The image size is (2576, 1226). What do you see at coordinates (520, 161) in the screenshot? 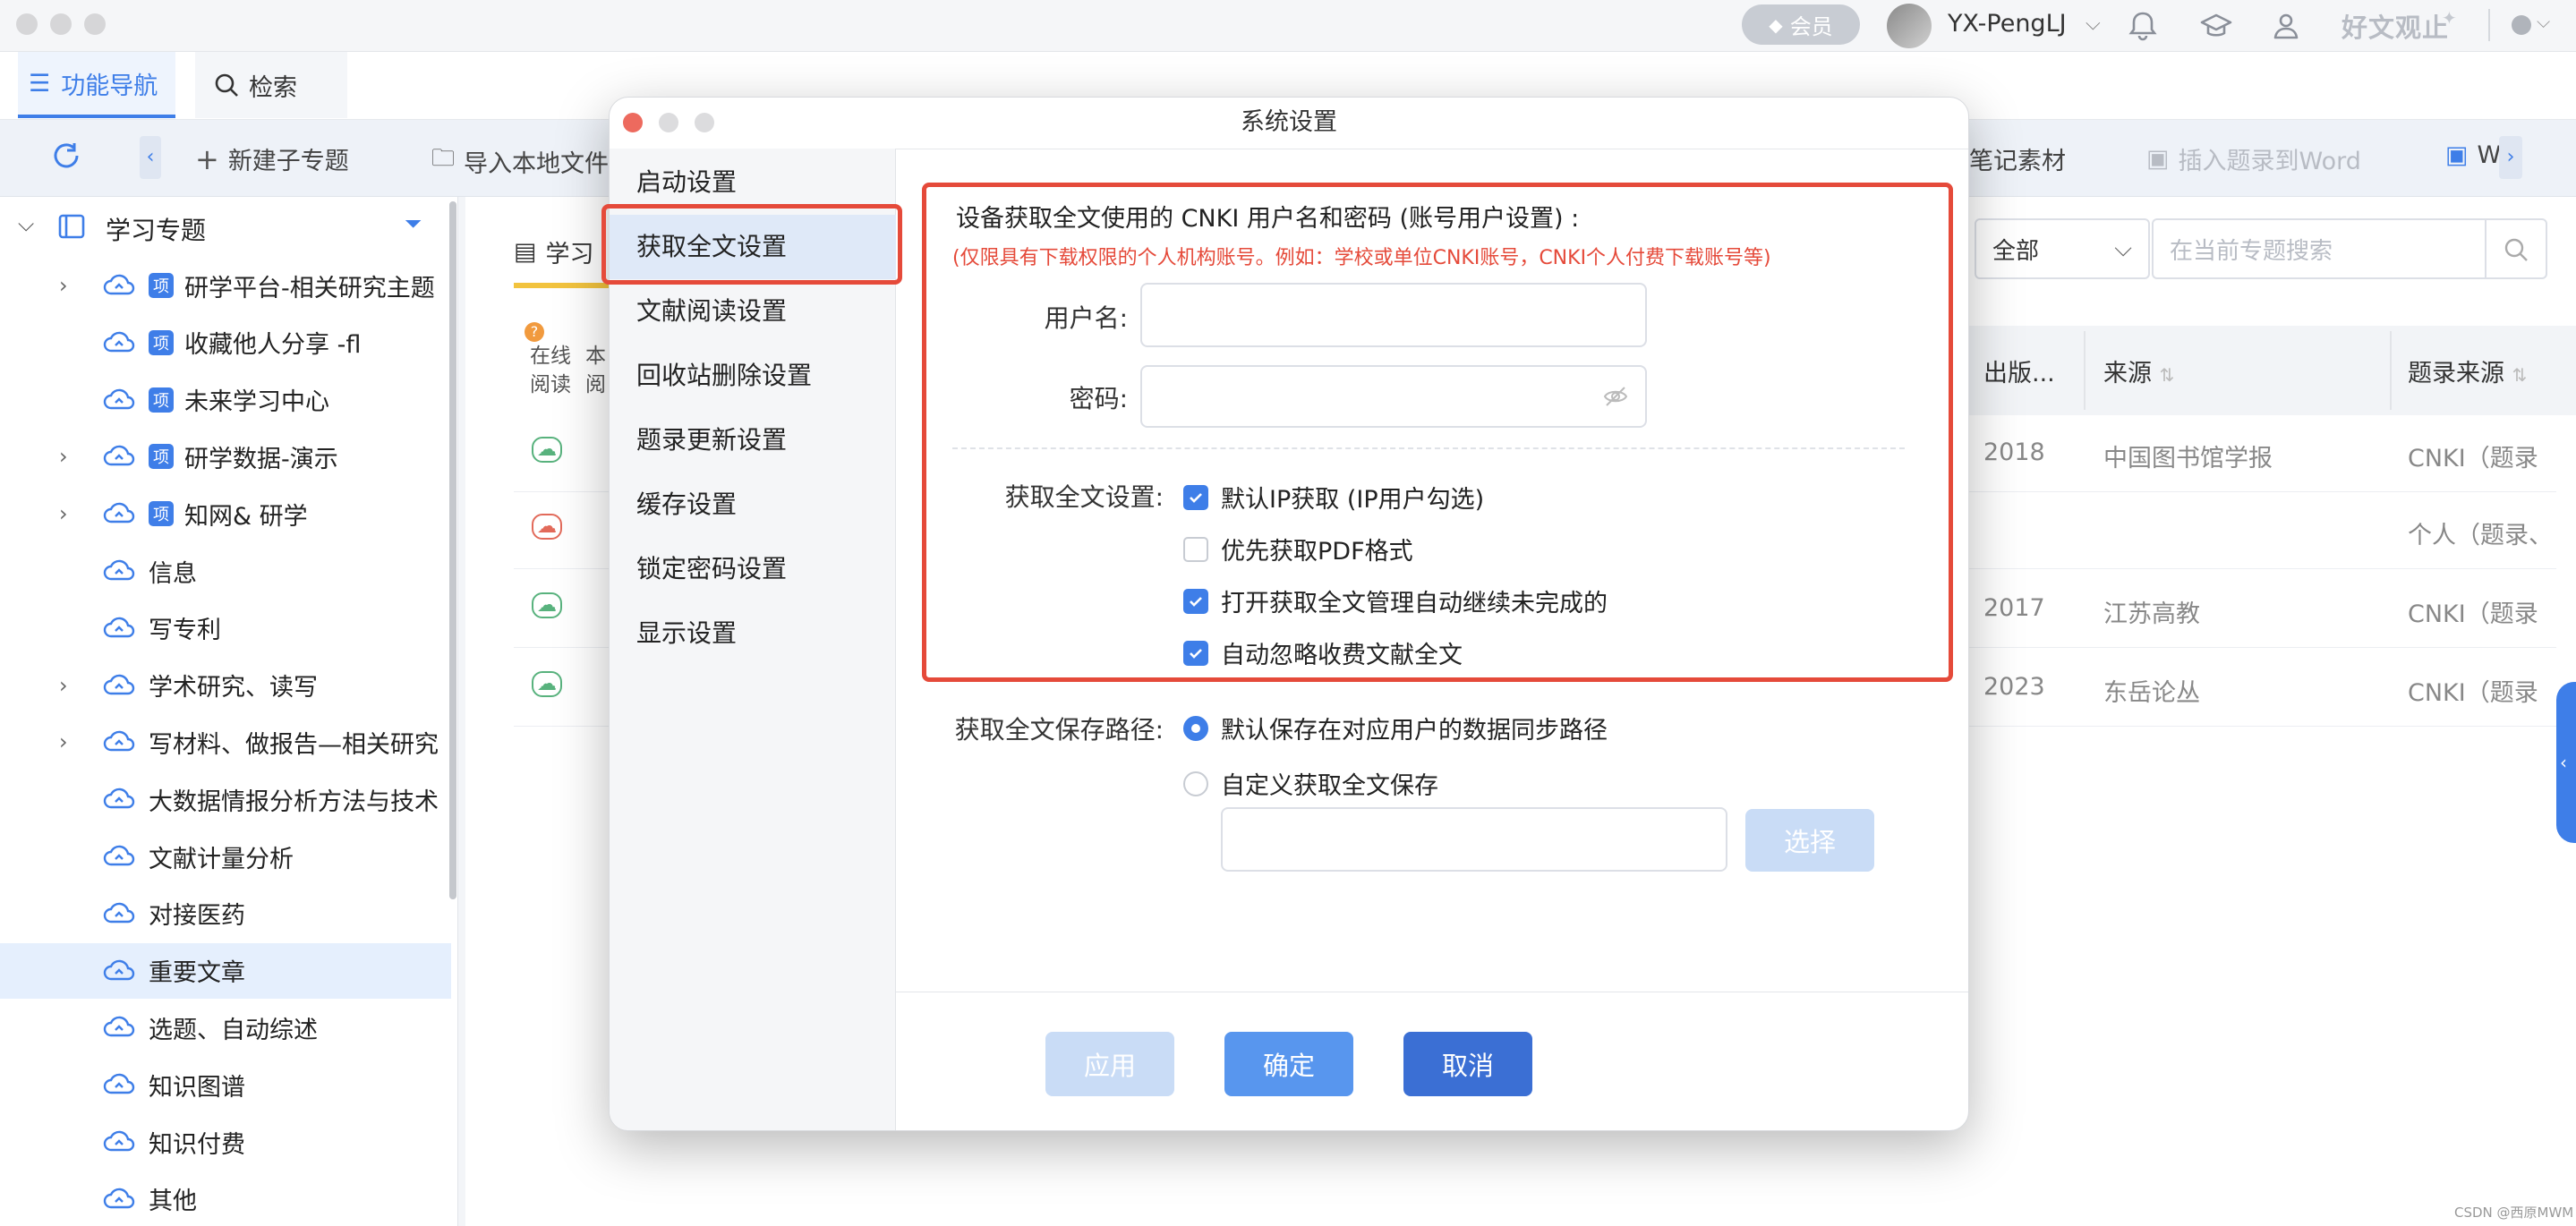
I see `import-local-button: 🗀 导入本地文件` at bounding box center [520, 161].